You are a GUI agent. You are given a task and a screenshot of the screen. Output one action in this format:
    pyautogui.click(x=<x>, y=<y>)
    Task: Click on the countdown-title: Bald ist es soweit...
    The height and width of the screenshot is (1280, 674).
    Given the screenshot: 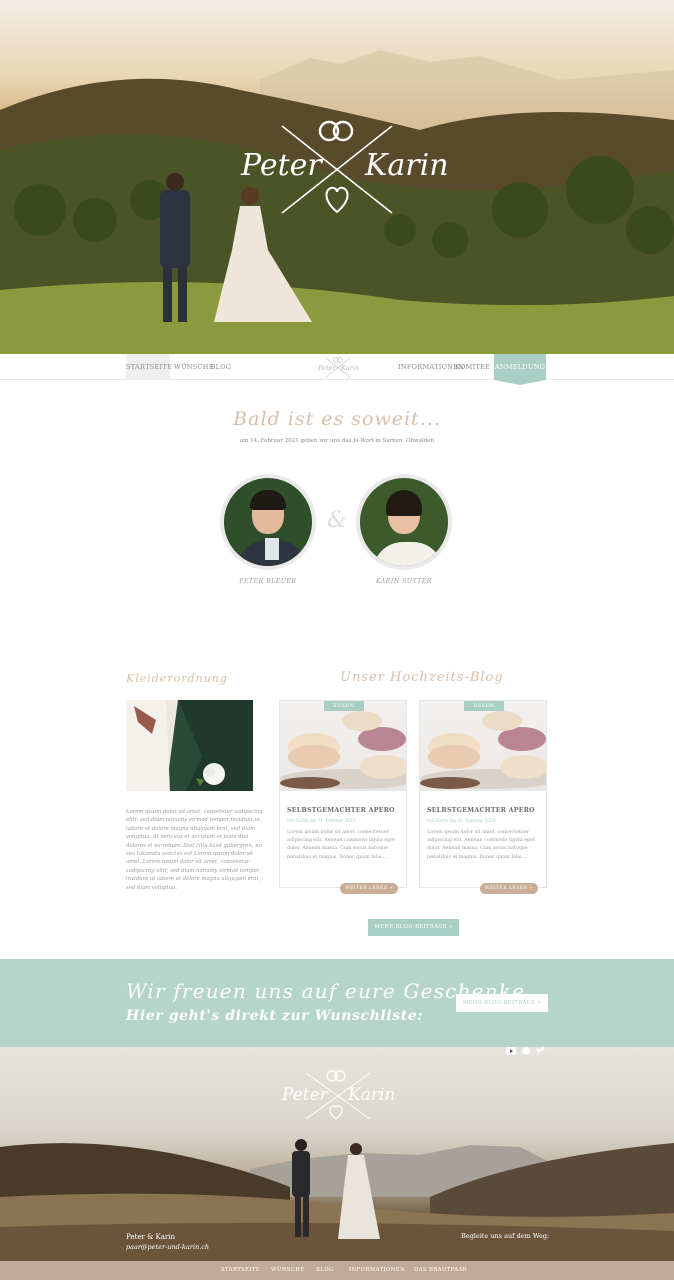 What is the action you would take?
    pyautogui.click(x=337, y=419)
    